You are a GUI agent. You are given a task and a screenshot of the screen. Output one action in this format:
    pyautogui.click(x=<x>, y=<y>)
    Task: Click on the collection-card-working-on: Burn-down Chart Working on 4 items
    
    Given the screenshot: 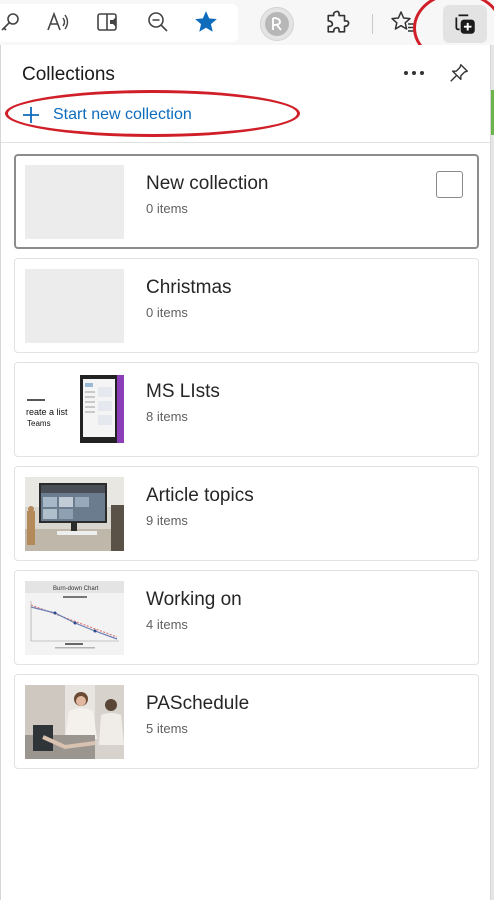 What is the action you would take?
    pyautogui.click(x=246, y=617)
    